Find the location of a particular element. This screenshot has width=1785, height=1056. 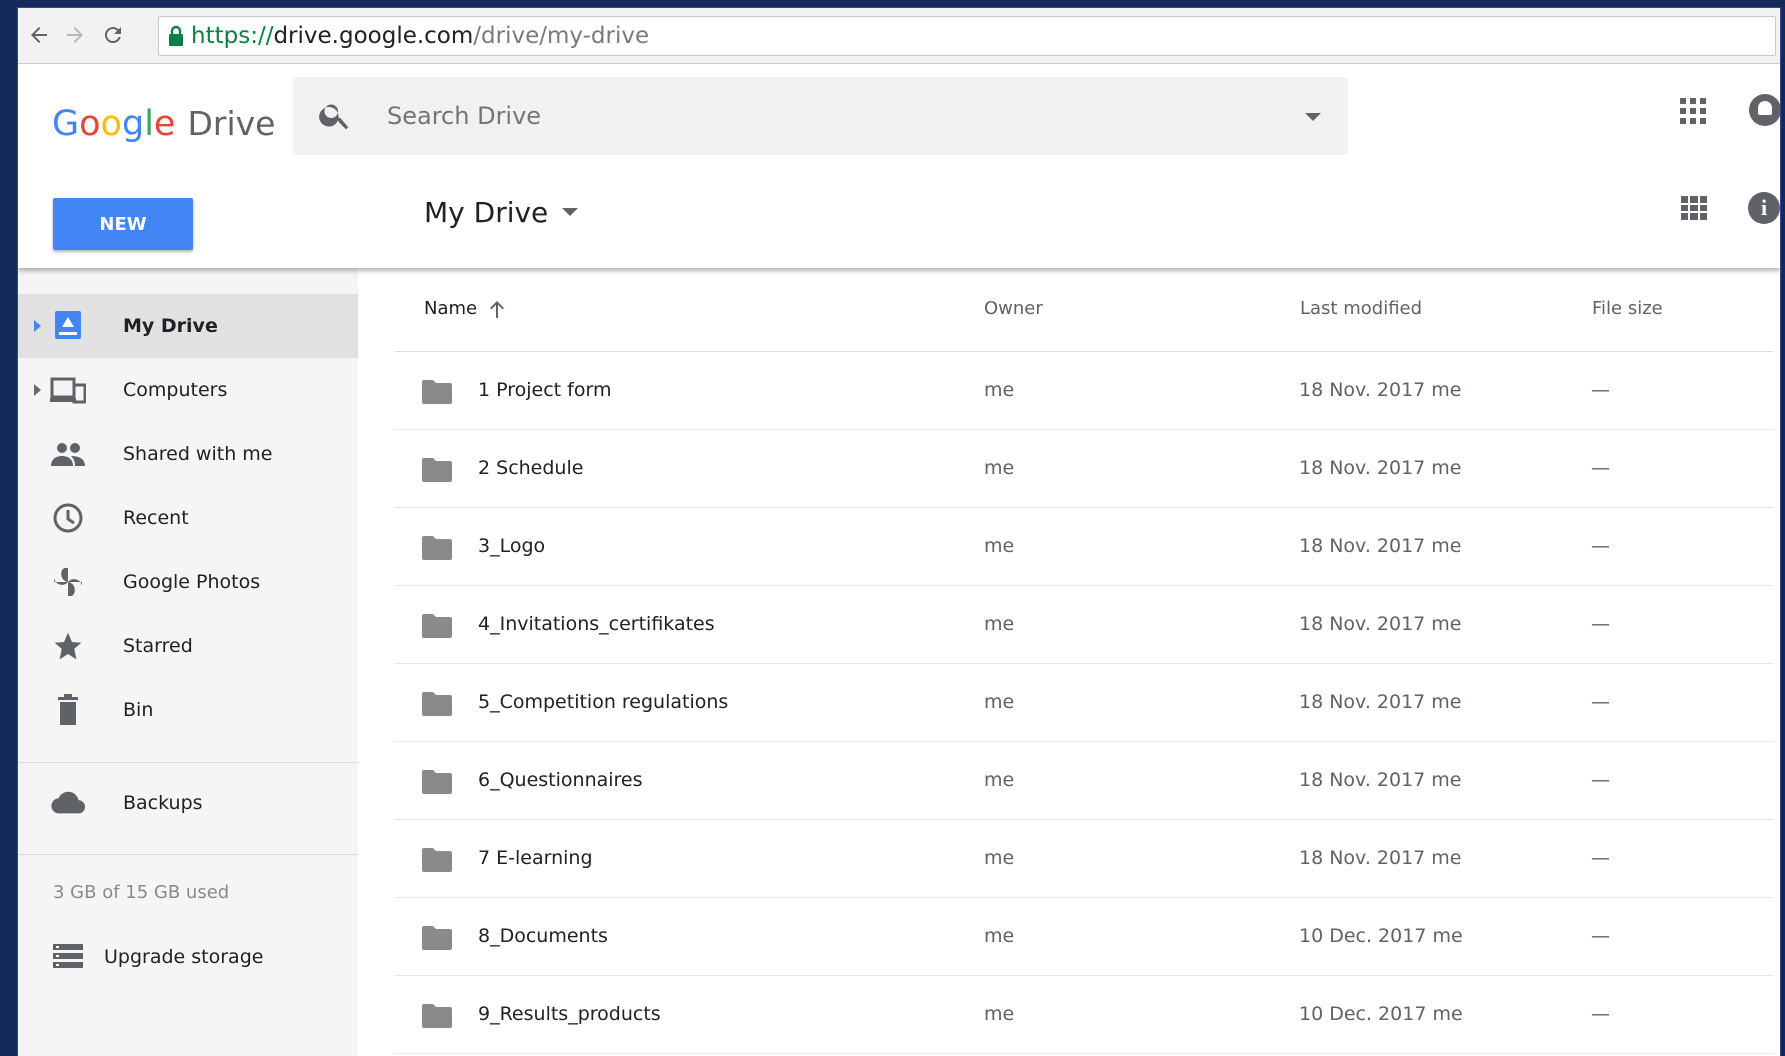

sidebar-item-label: Starred is located at coordinates (158, 646).